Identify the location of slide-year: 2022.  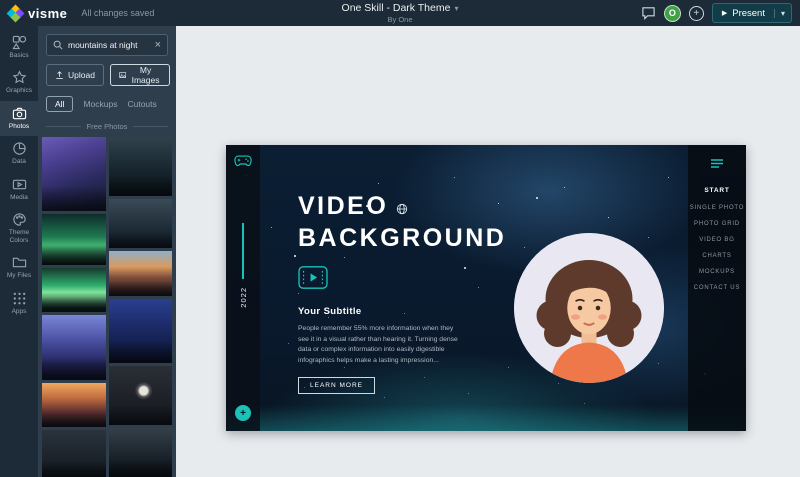
(243, 297).